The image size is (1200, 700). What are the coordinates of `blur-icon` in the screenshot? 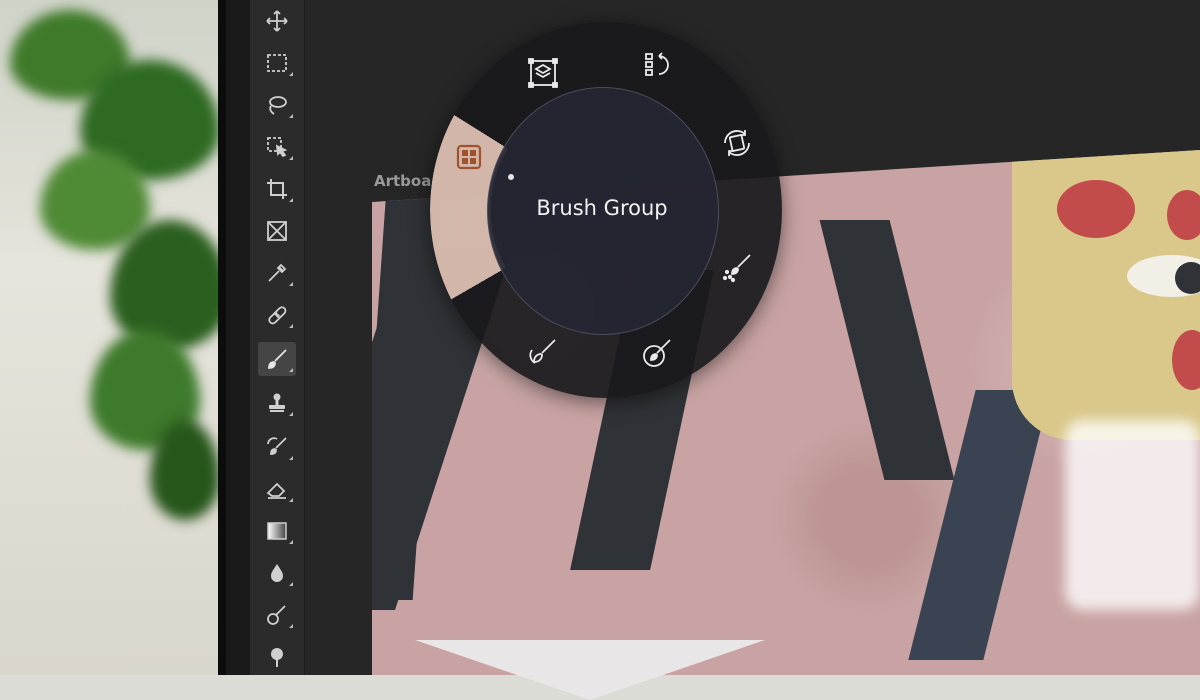 It's located at (277, 573).